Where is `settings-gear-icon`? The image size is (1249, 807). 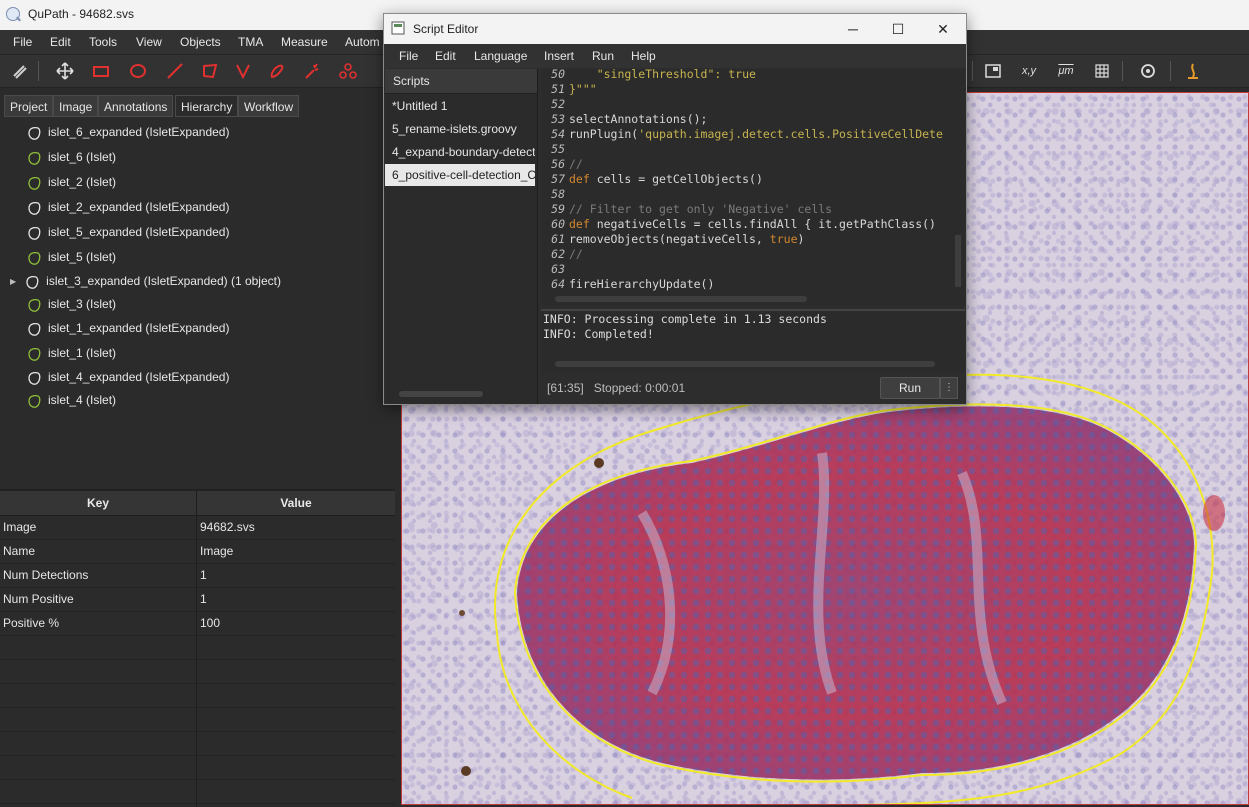 settings-gear-icon is located at coordinates (1148, 71).